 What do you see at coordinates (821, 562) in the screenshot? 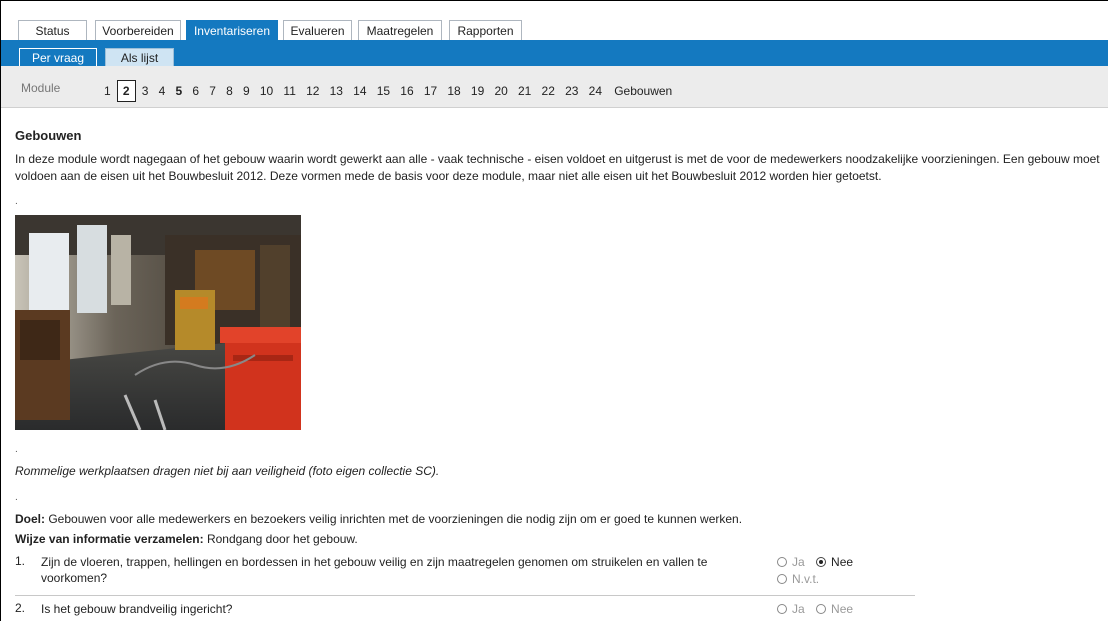
I see `radio-checked-icon` at bounding box center [821, 562].